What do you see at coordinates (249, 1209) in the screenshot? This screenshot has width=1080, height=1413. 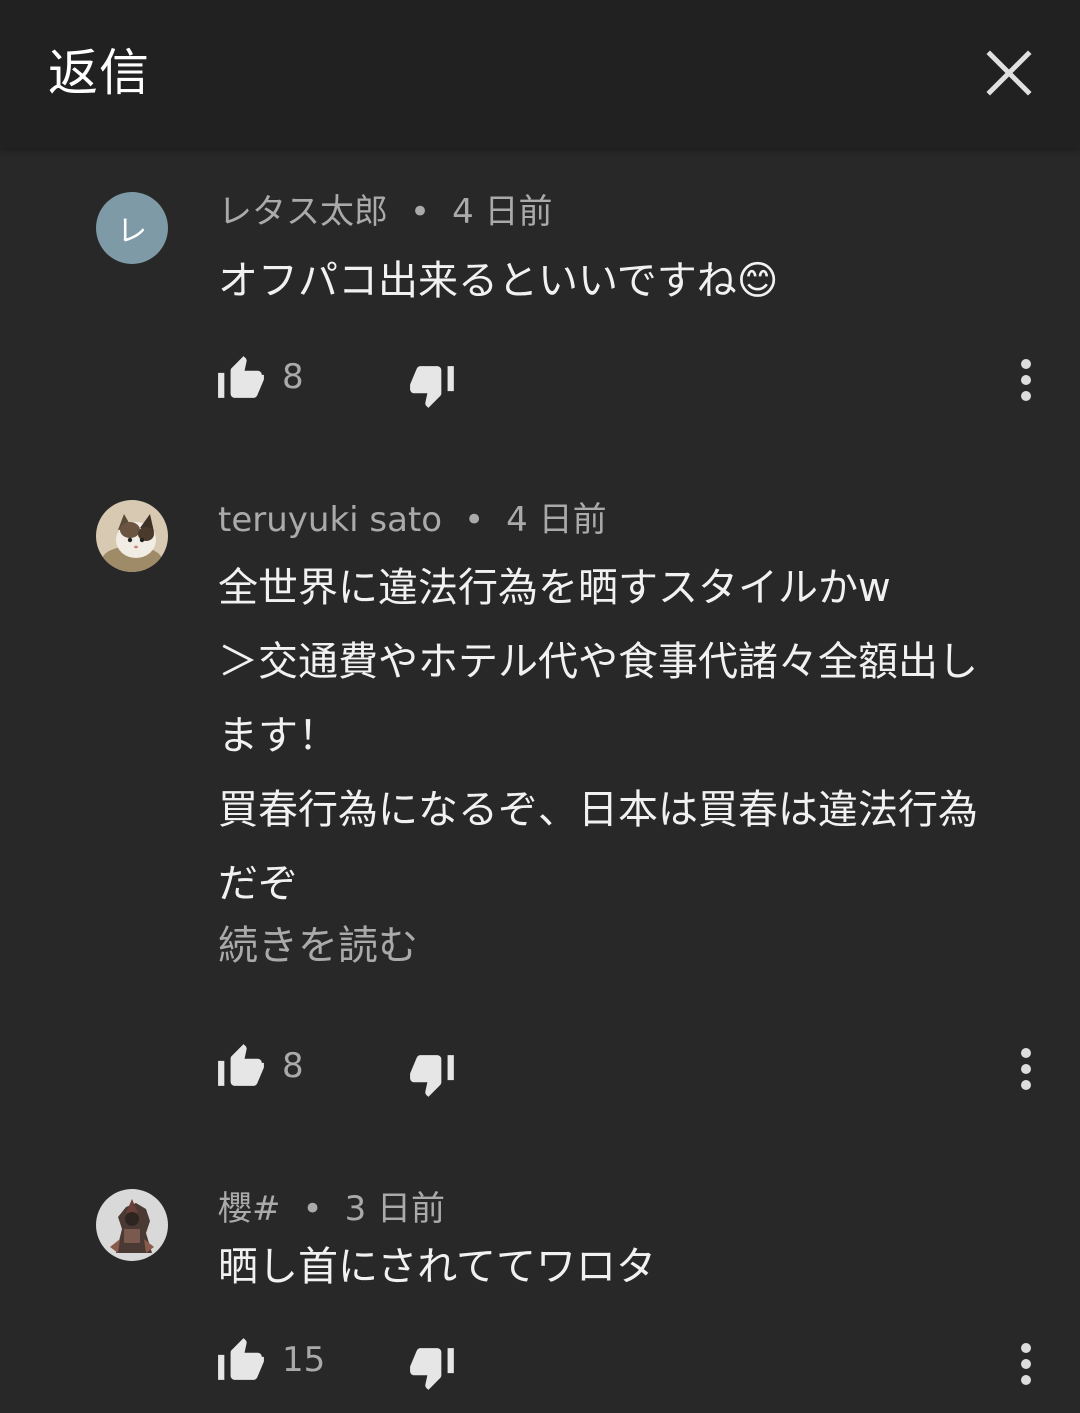 I see `comment-author: 櫻#` at bounding box center [249, 1209].